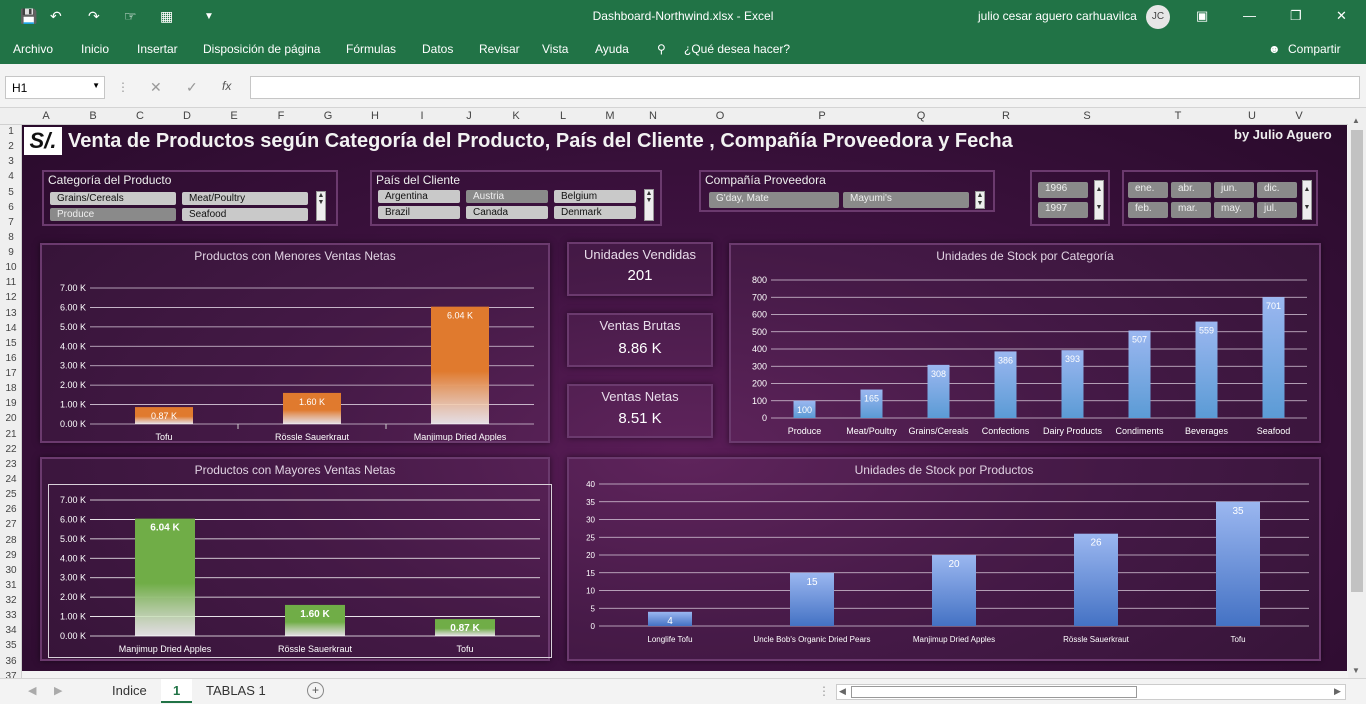 This screenshot has width=1366, height=704. What do you see at coordinates (1356, 670) in the screenshot?
I see `scroll-down-icon: ▼` at bounding box center [1356, 670].